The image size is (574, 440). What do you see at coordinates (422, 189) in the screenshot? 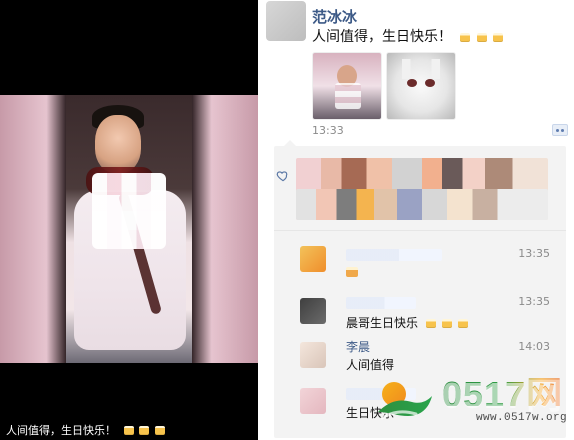
I see `likes-avatars-mosaic` at bounding box center [422, 189].